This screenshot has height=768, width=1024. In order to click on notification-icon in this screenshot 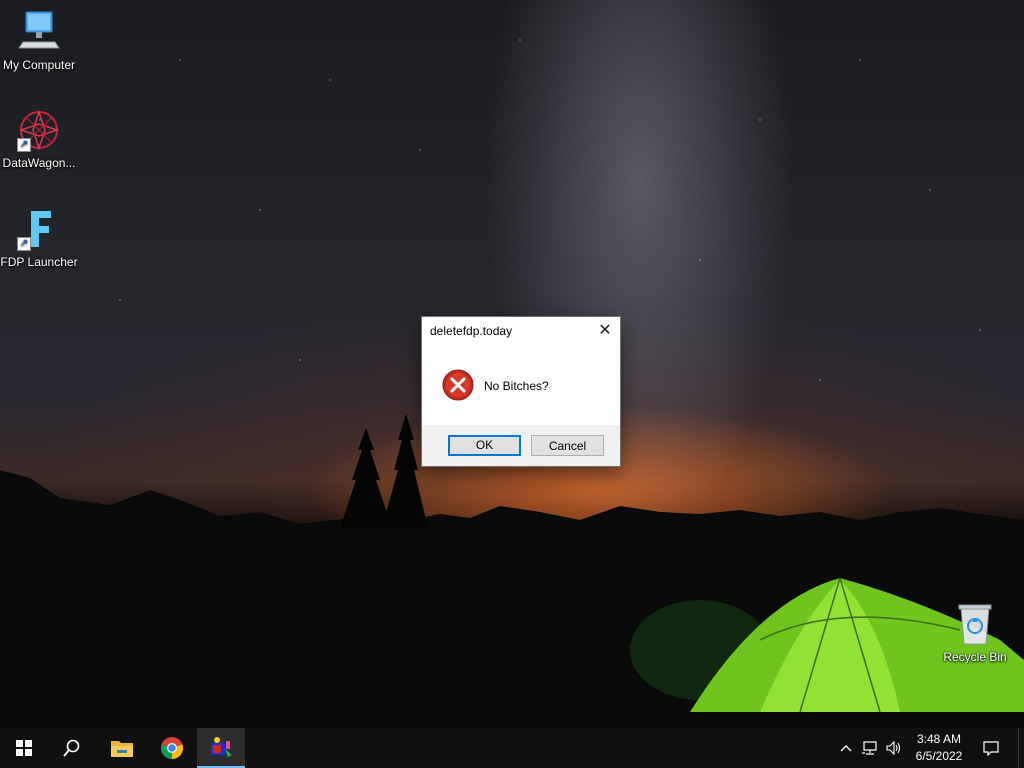, I will do `click(991, 748)`.